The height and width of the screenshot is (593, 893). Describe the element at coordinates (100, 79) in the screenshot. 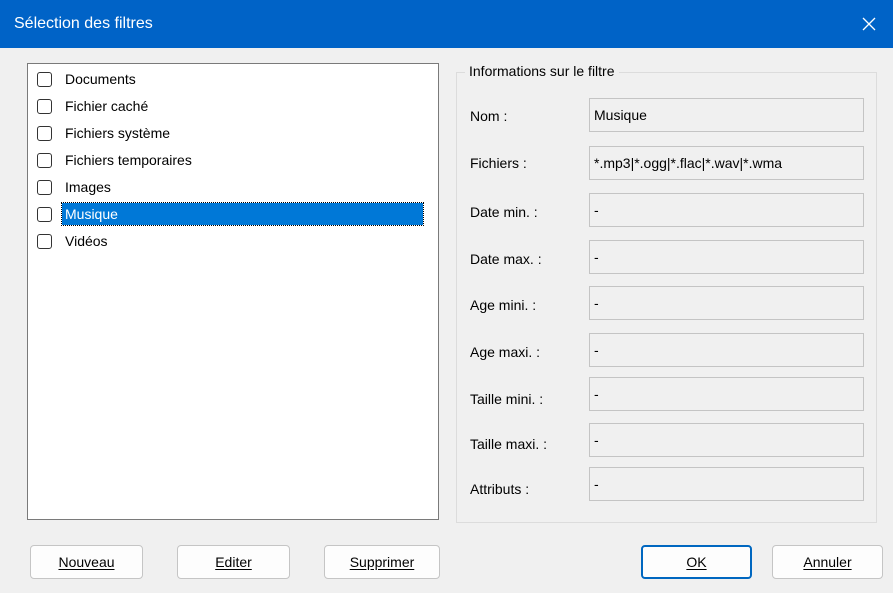

I see `list-item-label: Documents` at that location.